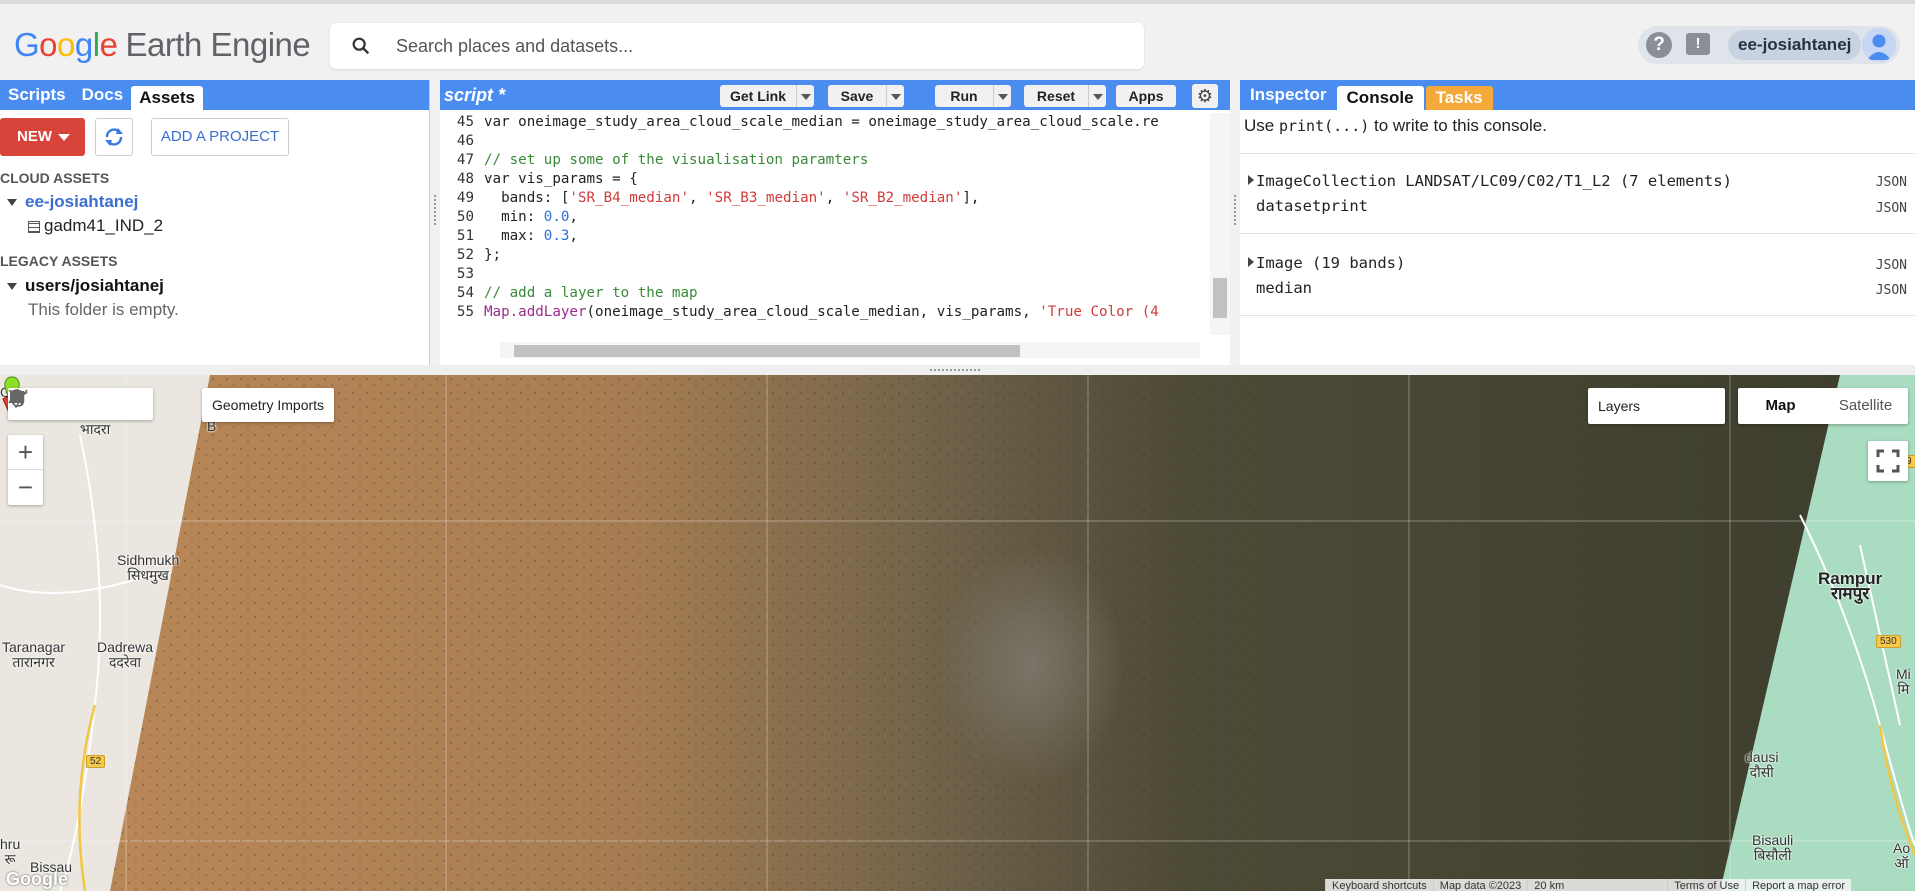 This screenshot has height=891, width=1915. What do you see at coordinates (973, 96) in the screenshot?
I see `run-button: Run` at bounding box center [973, 96].